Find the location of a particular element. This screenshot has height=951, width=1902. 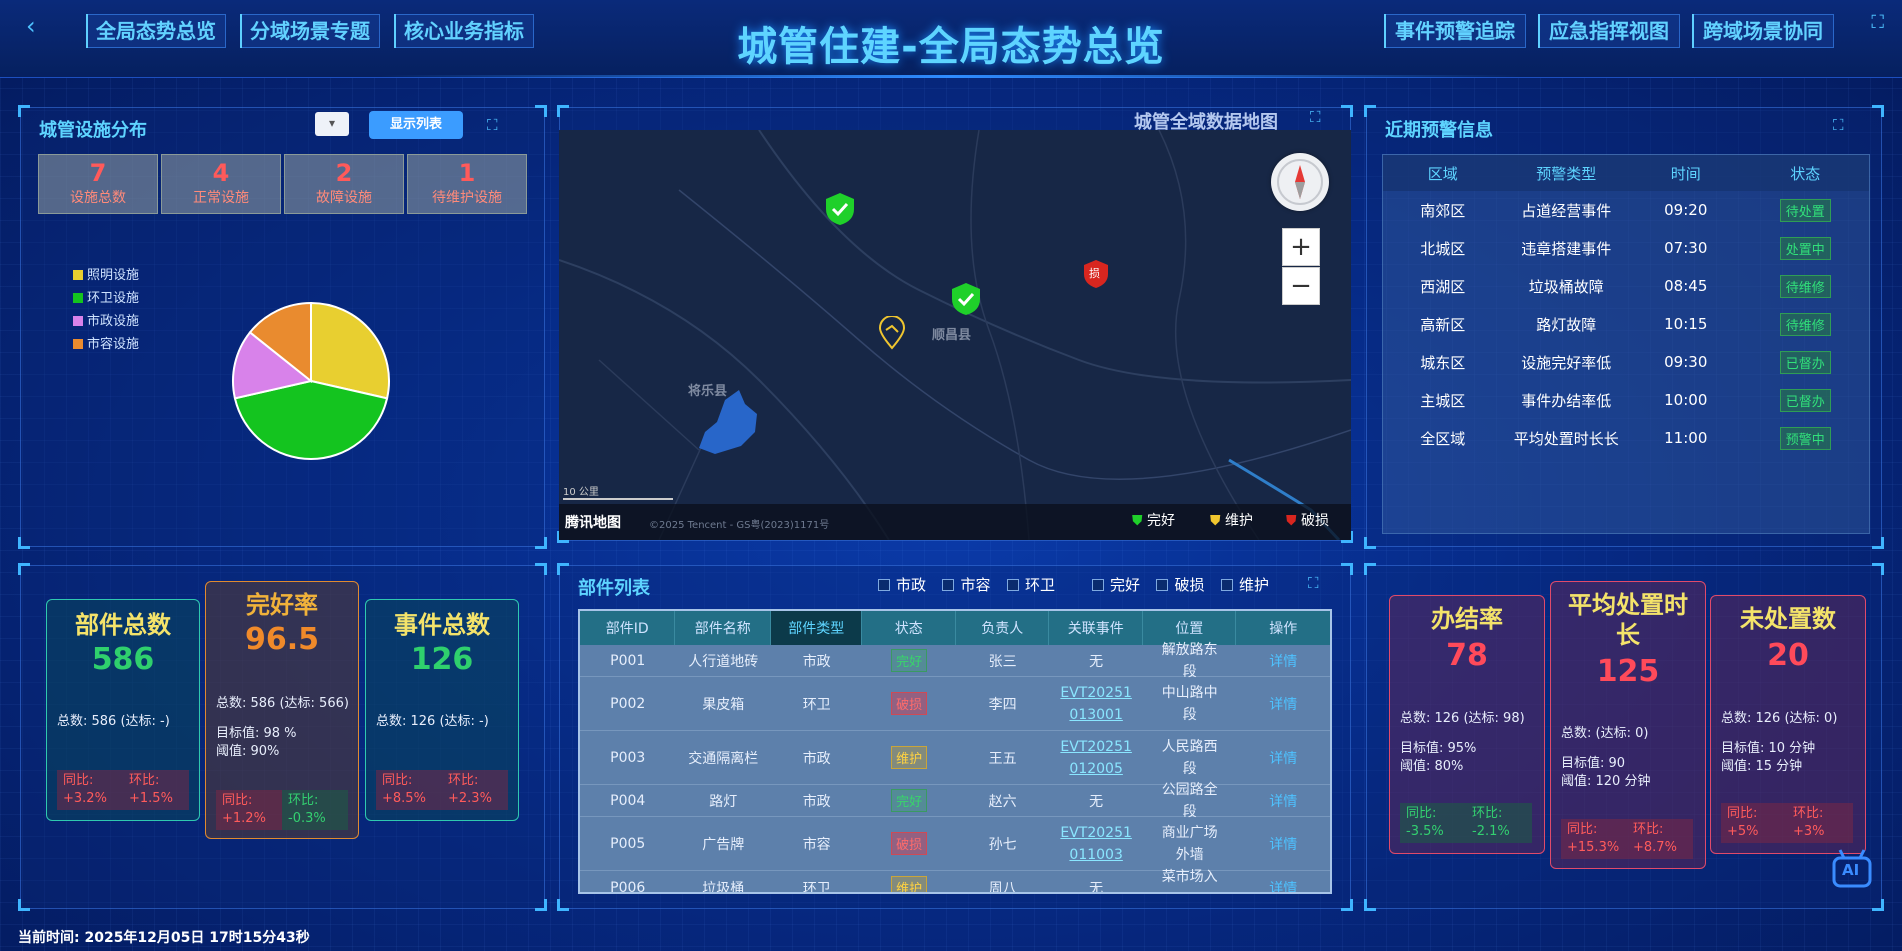

filter-maint: 维护 is located at coordinates (1244, 584).